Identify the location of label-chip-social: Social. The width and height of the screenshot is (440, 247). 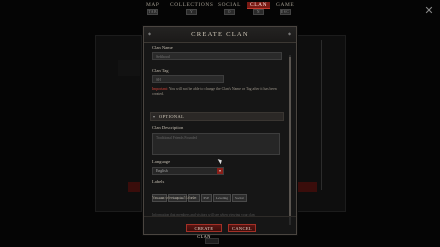
(239, 198).